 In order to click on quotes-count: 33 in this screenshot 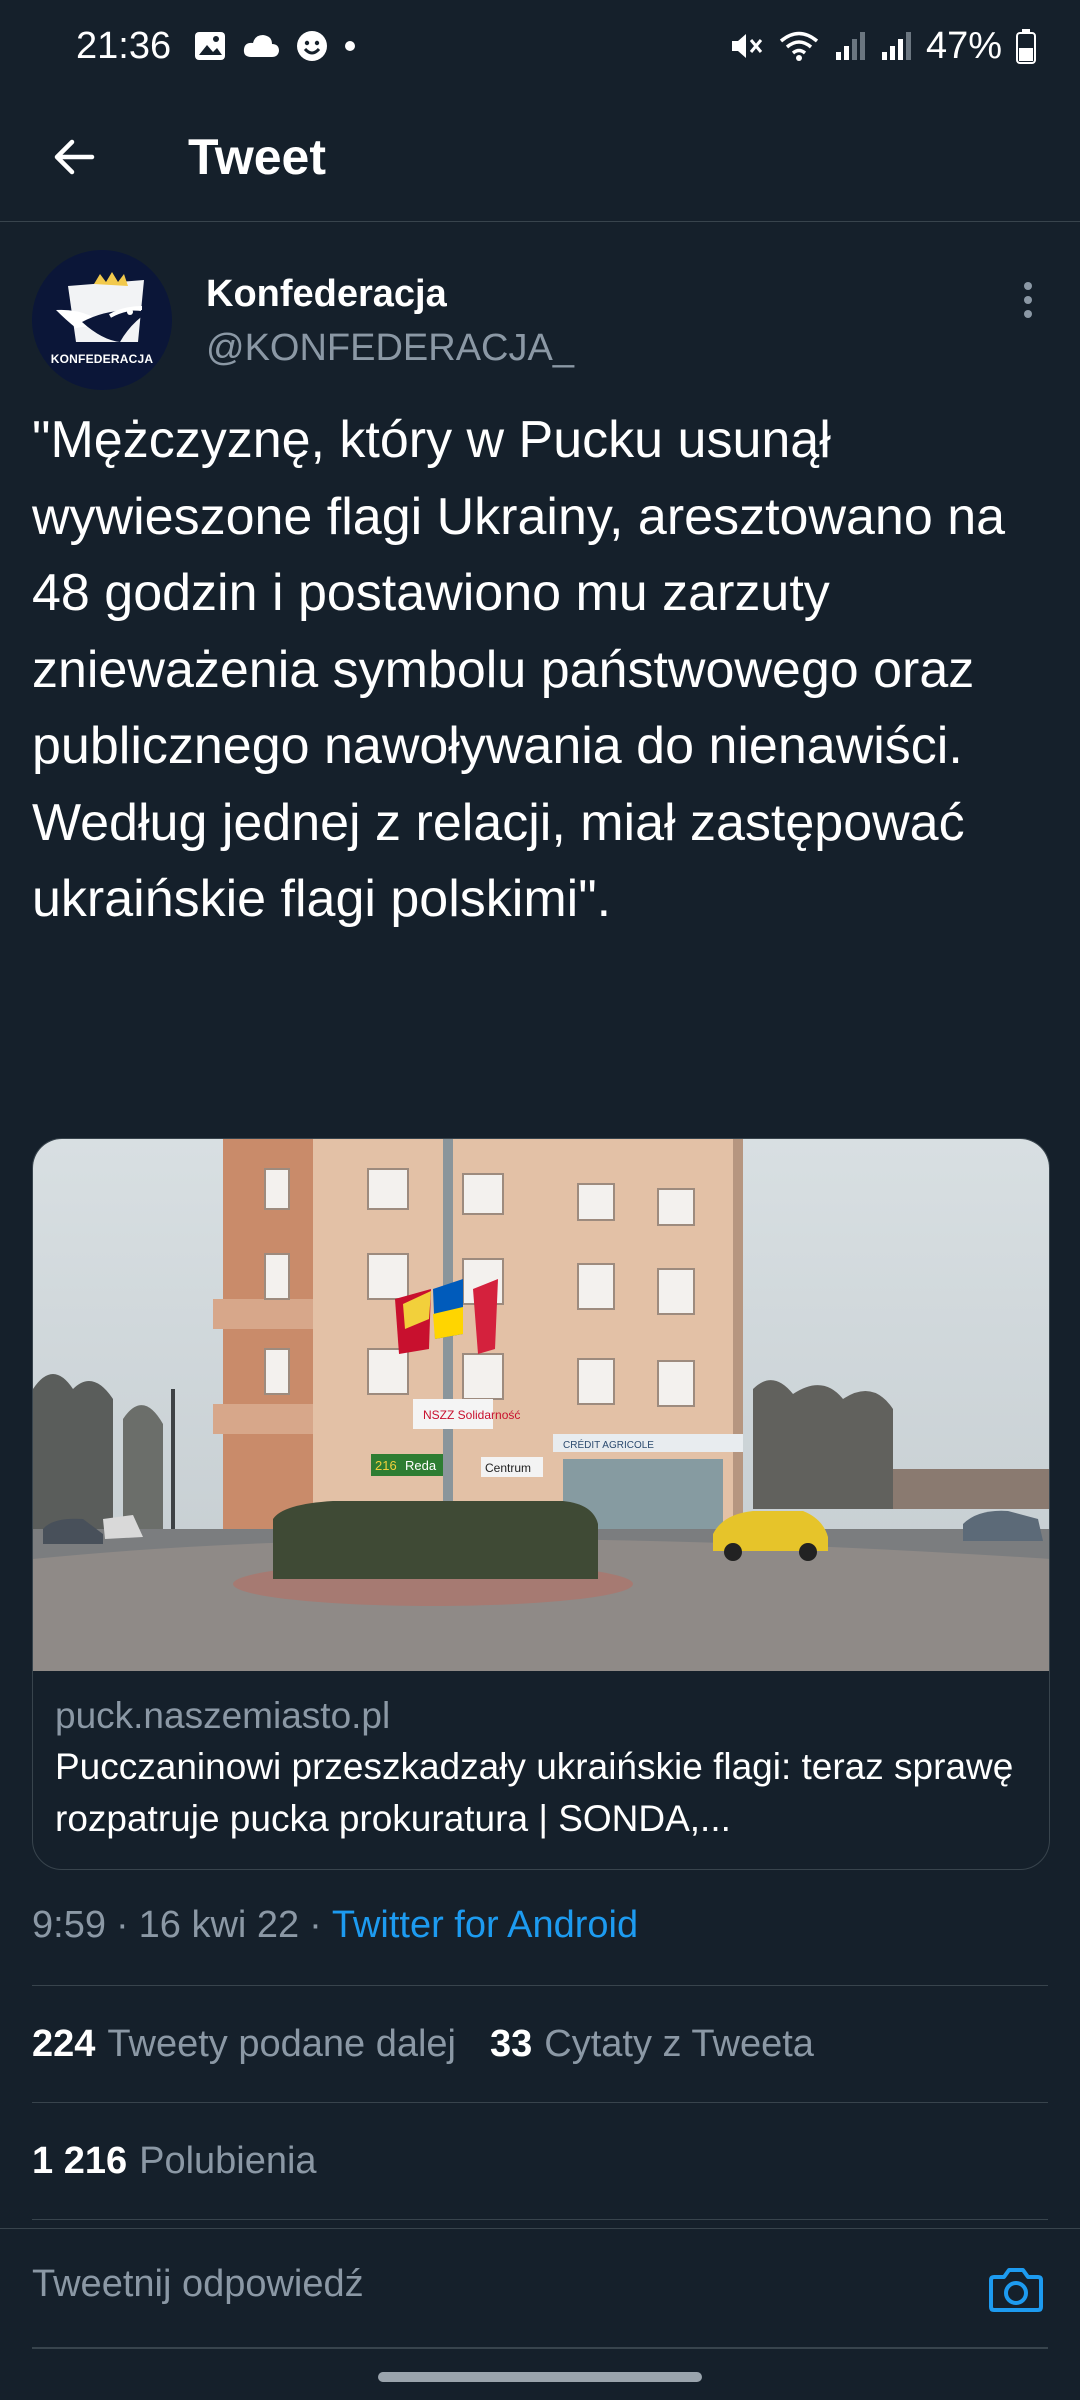, I will do `click(511, 2043)`.